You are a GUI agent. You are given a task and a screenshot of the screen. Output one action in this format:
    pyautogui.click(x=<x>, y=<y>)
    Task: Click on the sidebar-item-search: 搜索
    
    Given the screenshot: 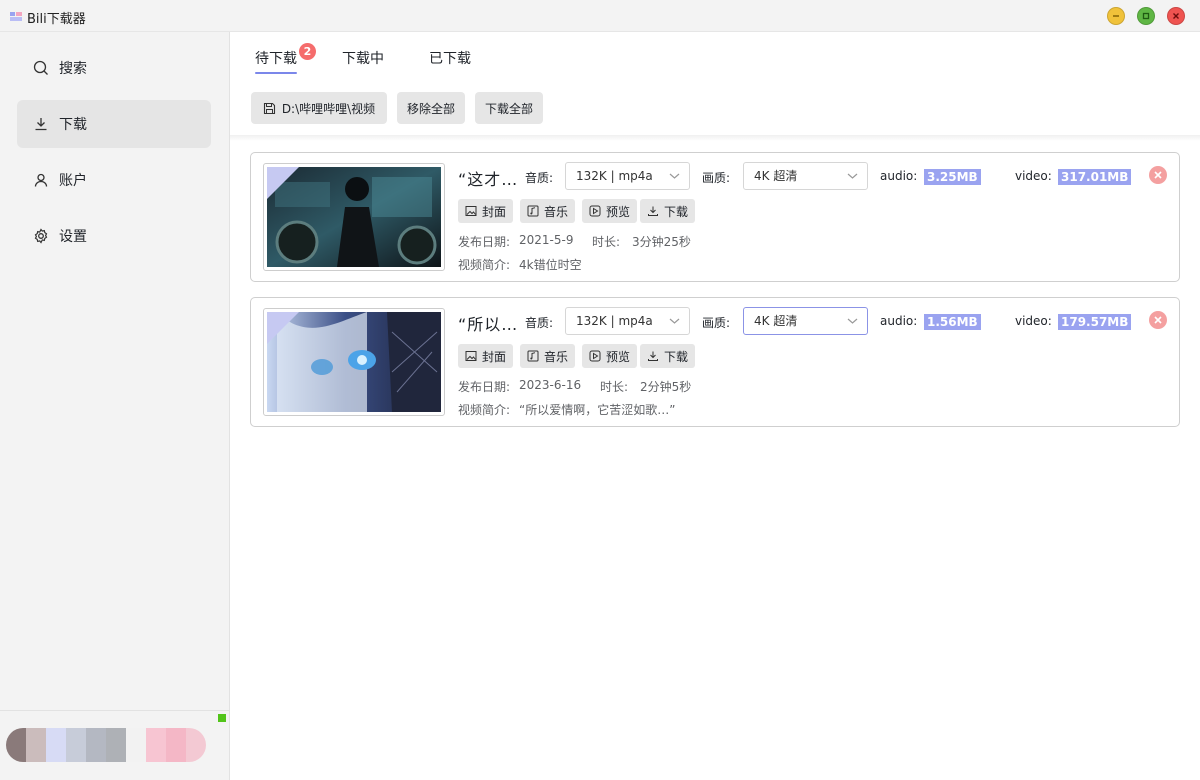 What is the action you would take?
    pyautogui.click(x=114, y=68)
    